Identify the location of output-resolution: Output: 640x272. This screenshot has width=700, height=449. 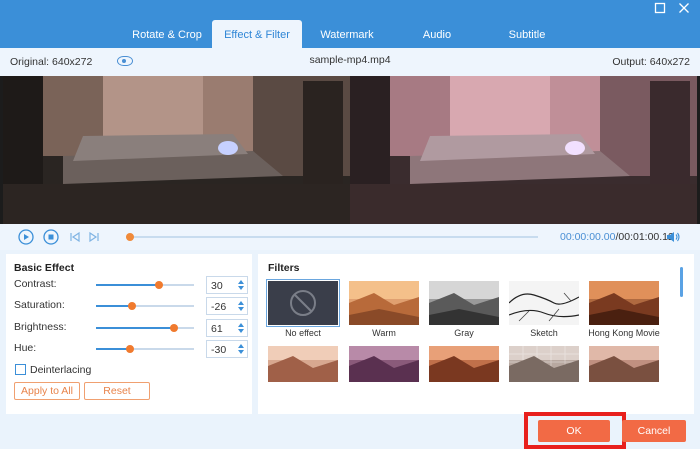
(651, 62).